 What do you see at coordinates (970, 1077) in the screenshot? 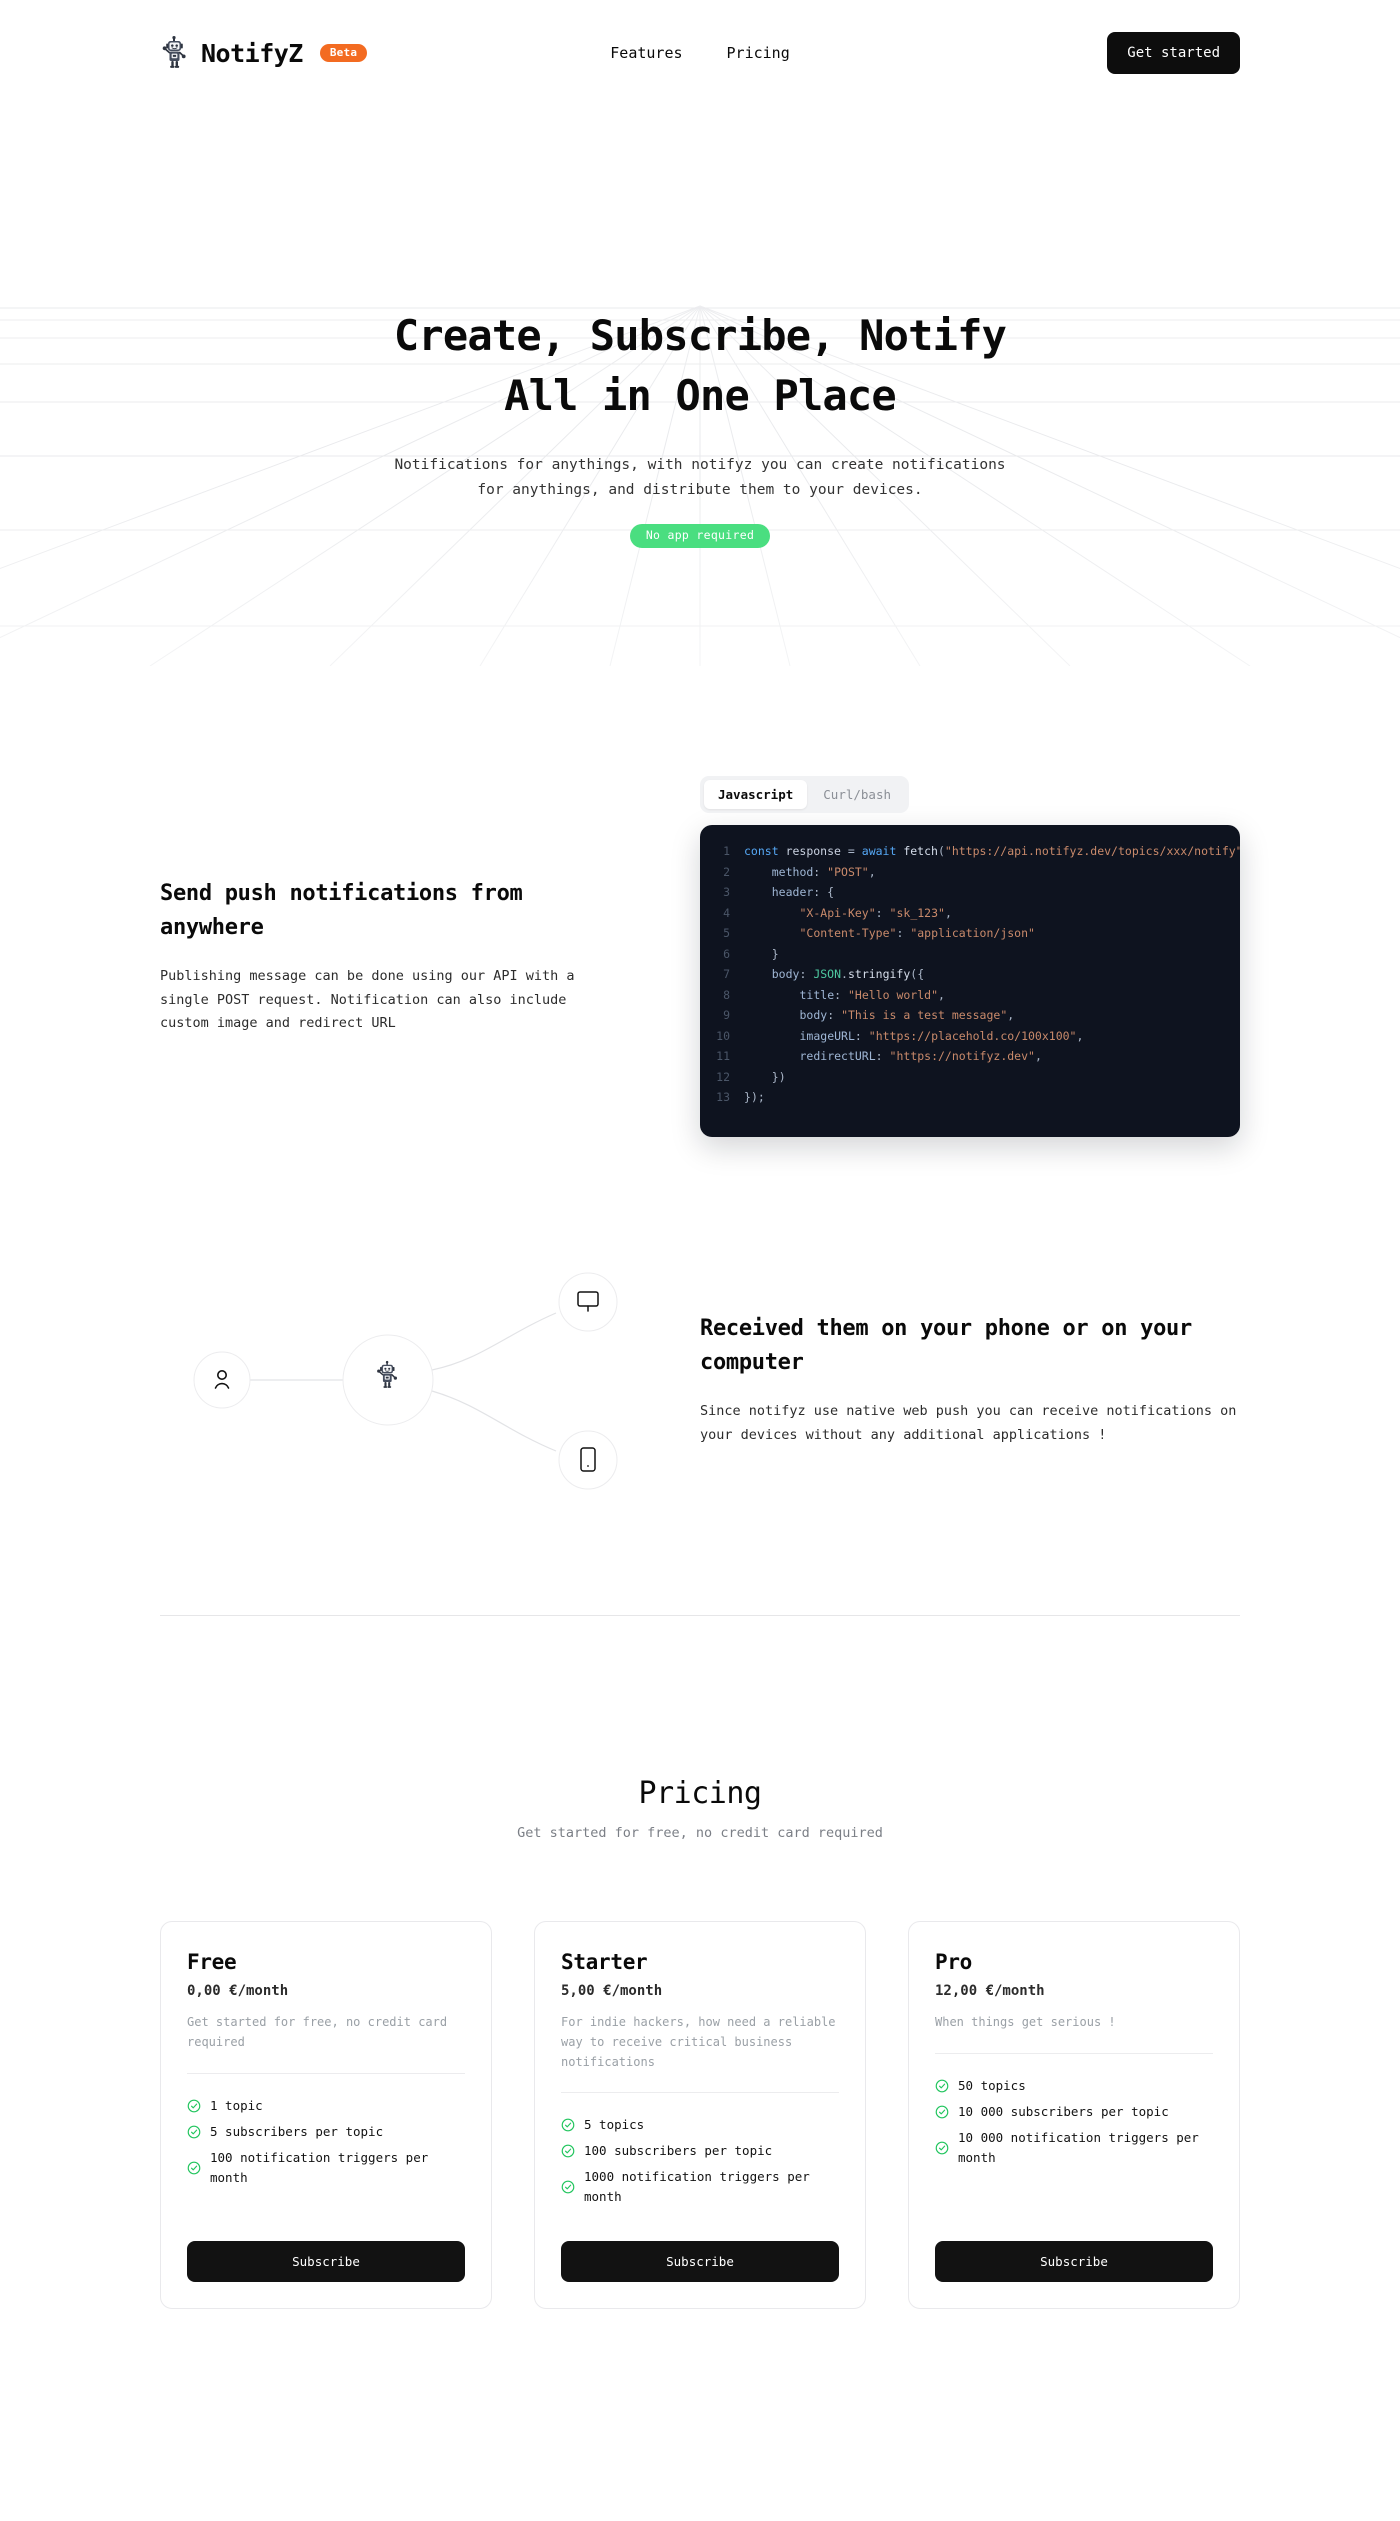
I see `code-line: 12 })` at bounding box center [970, 1077].